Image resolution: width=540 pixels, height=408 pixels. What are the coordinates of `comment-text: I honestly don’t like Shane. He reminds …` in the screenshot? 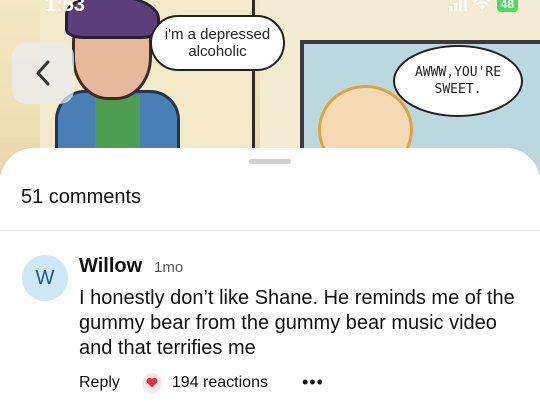 It's located at (297, 323).